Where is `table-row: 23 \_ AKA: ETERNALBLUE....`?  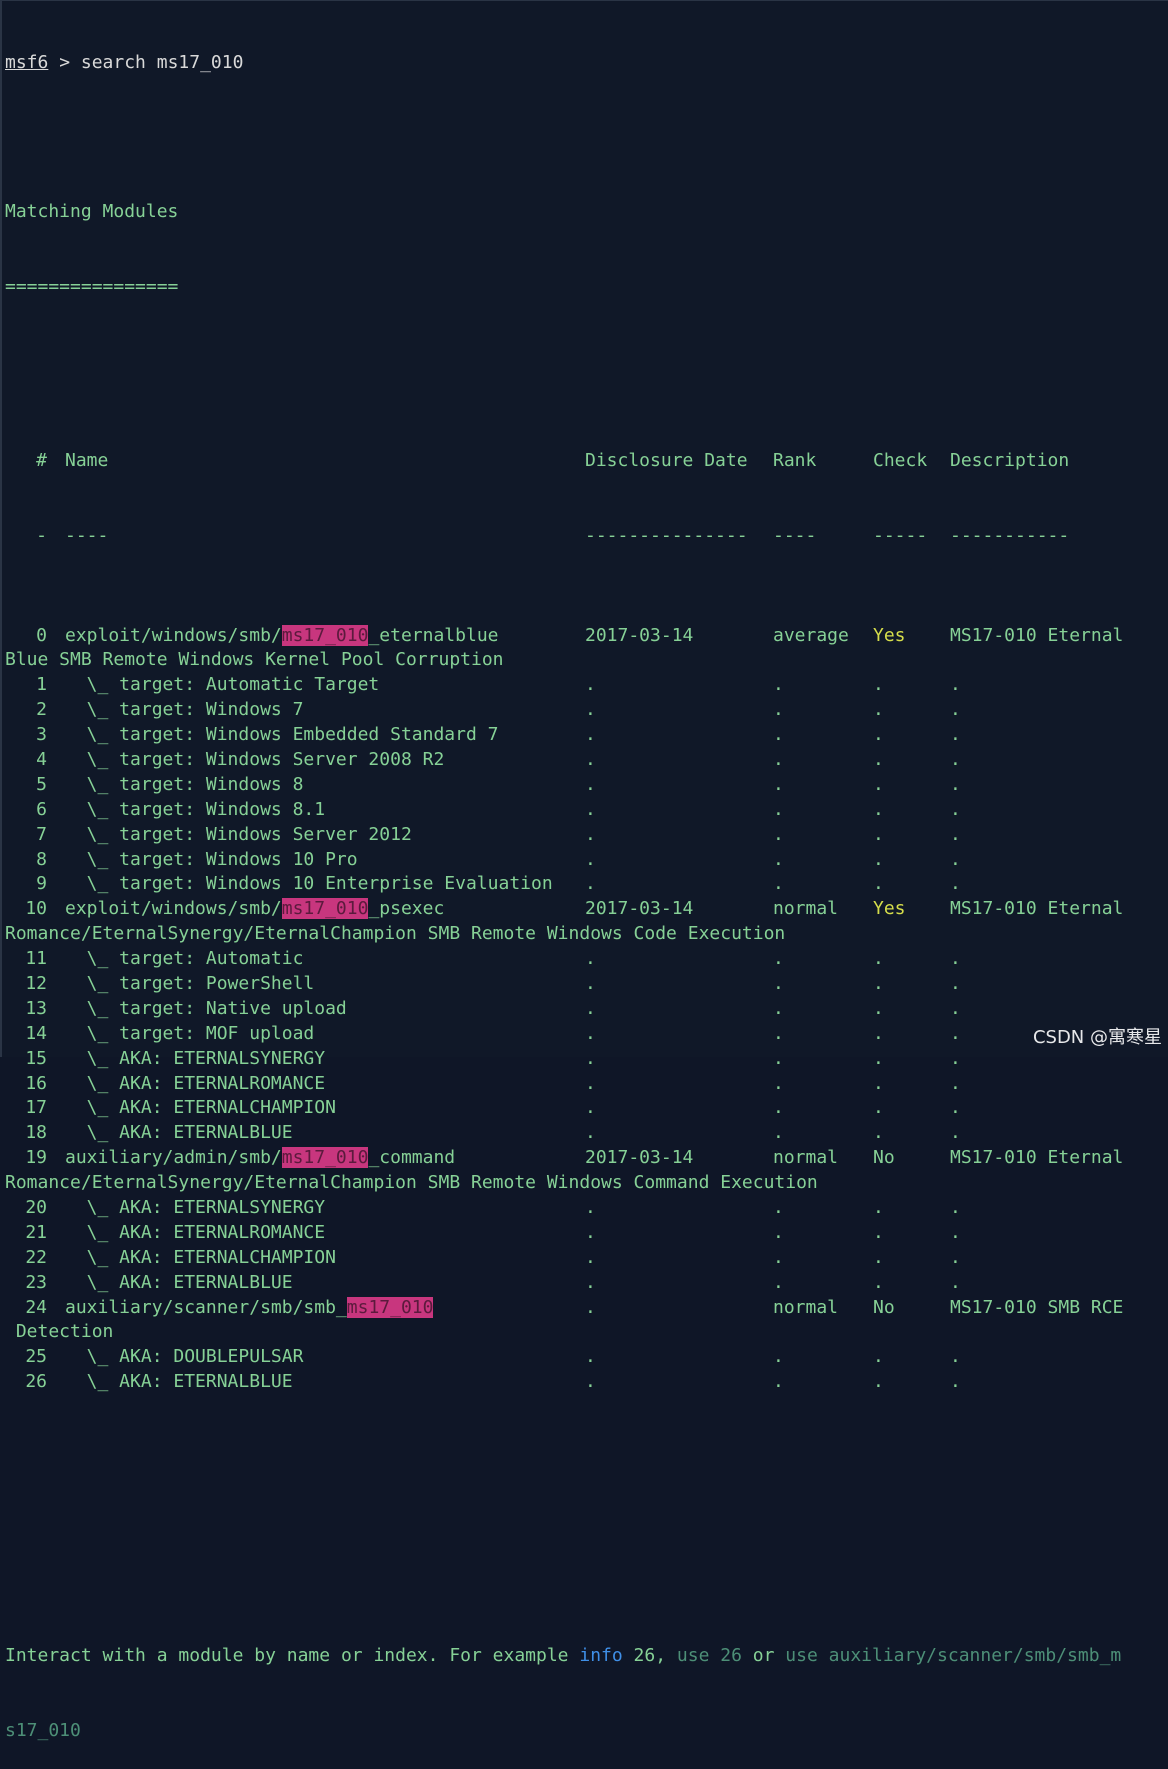
table-row: 23 \_ AKA: ETERNALBLUE.... is located at coordinates (585, 1283).